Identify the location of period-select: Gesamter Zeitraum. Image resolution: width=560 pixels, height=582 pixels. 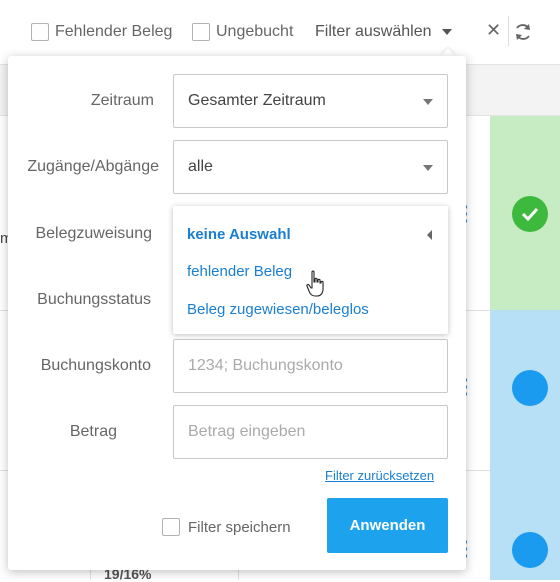
(310, 101).